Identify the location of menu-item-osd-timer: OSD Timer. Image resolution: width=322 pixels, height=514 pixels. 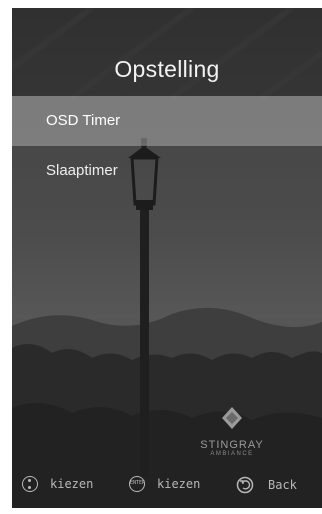
(167, 121).